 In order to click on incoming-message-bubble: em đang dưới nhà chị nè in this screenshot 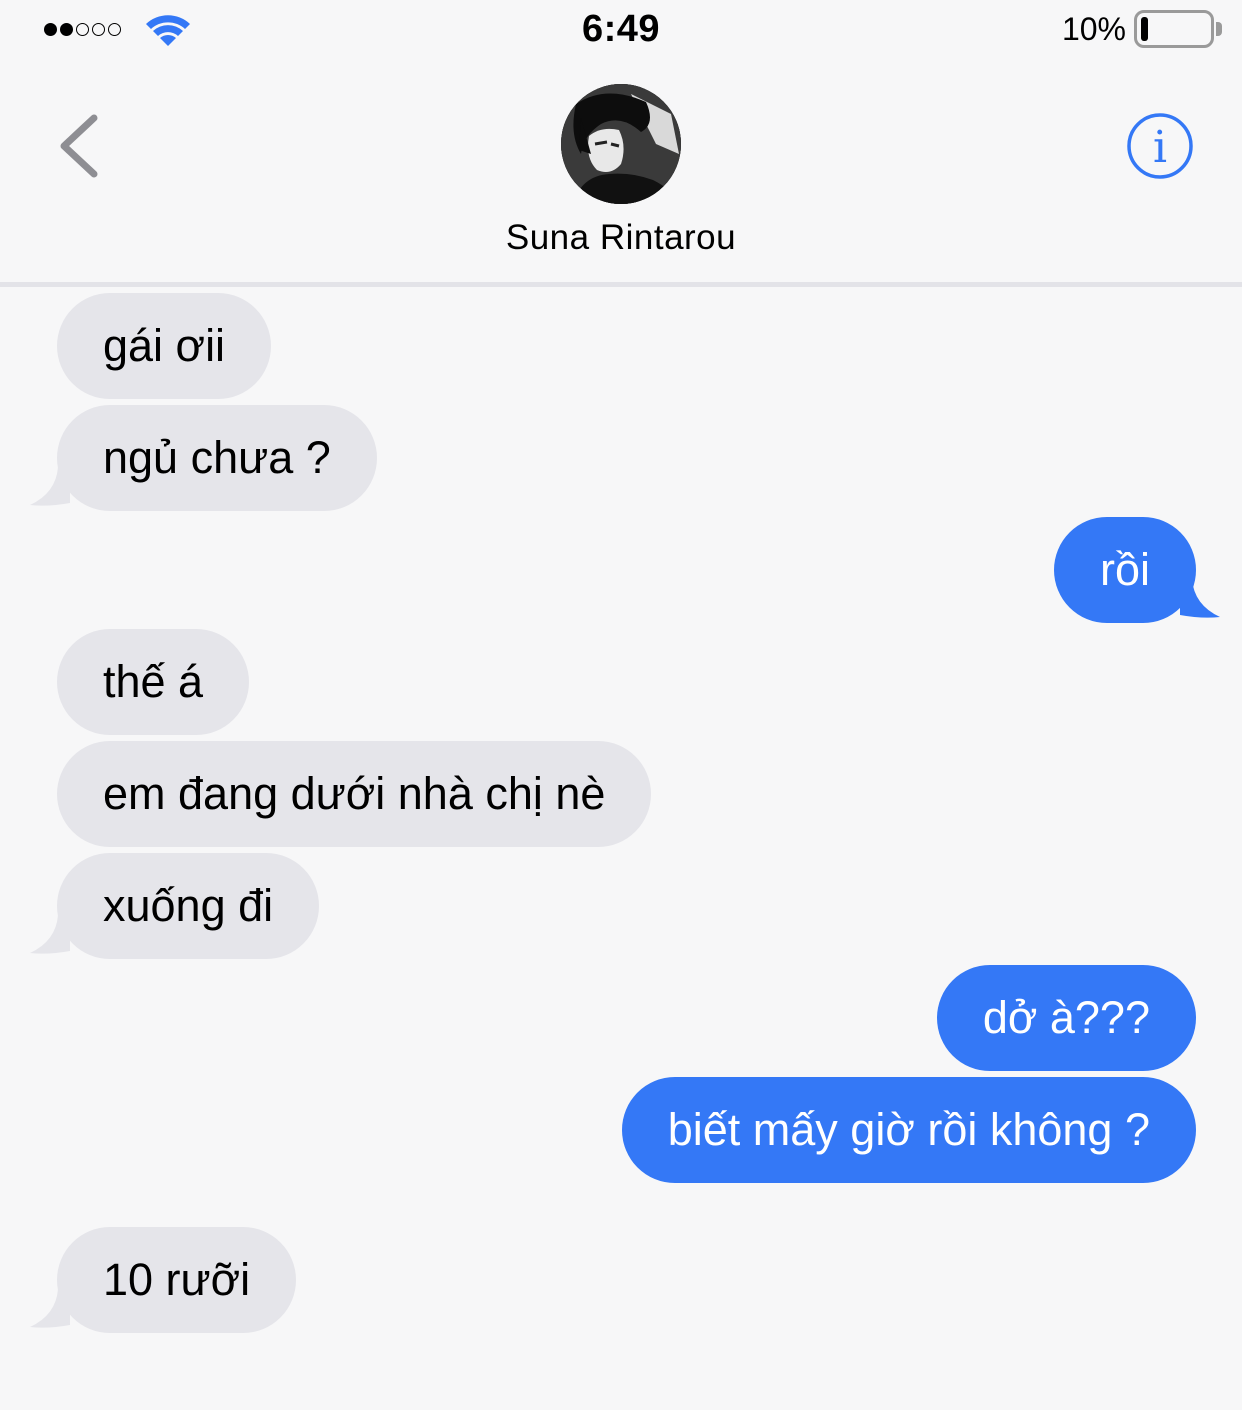, I will do `click(354, 794)`.